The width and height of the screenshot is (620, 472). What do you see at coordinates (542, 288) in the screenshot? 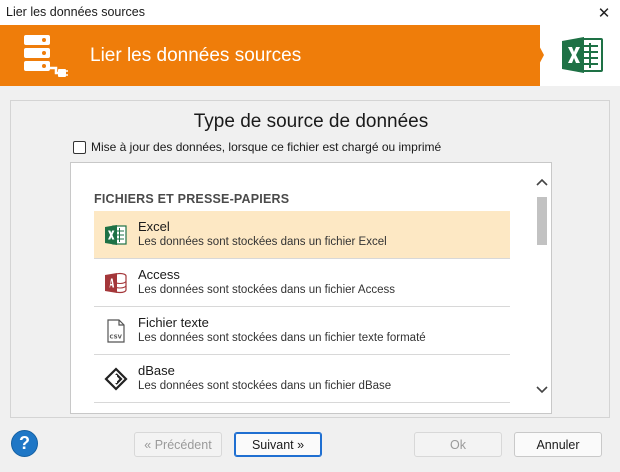
I see `list-scrollbar` at bounding box center [542, 288].